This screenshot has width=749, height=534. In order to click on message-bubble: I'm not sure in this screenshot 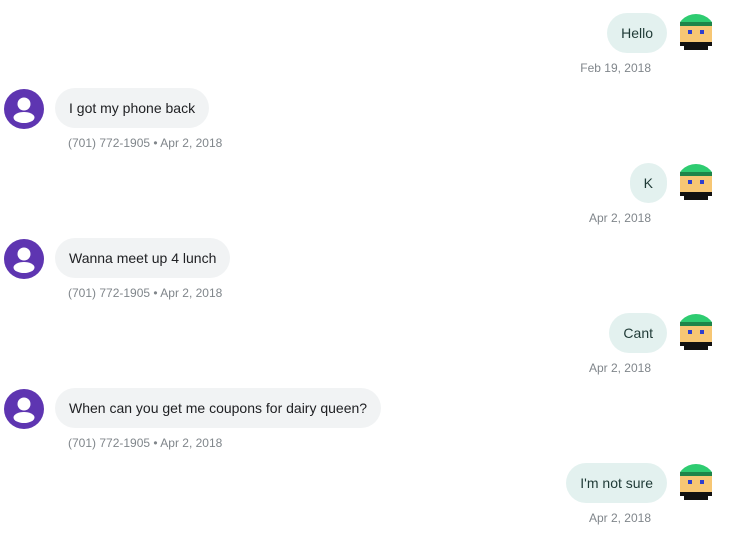, I will do `click(616, 483)`.